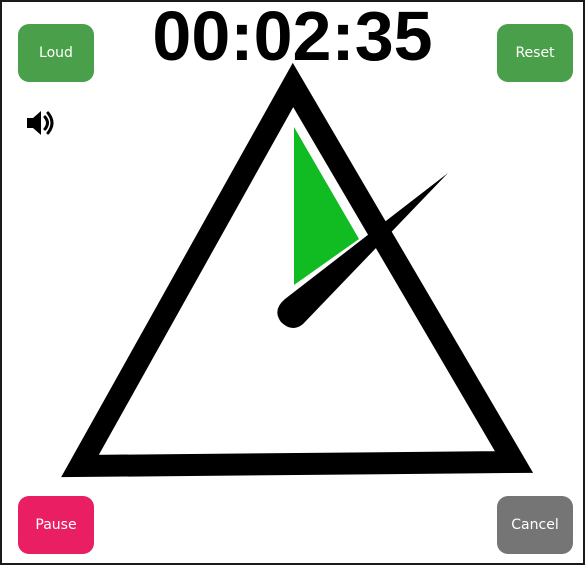 Image resolution: width=585 pixels, height=565 pixels. I want to click on reset-button: Reset, so click(535, 53).